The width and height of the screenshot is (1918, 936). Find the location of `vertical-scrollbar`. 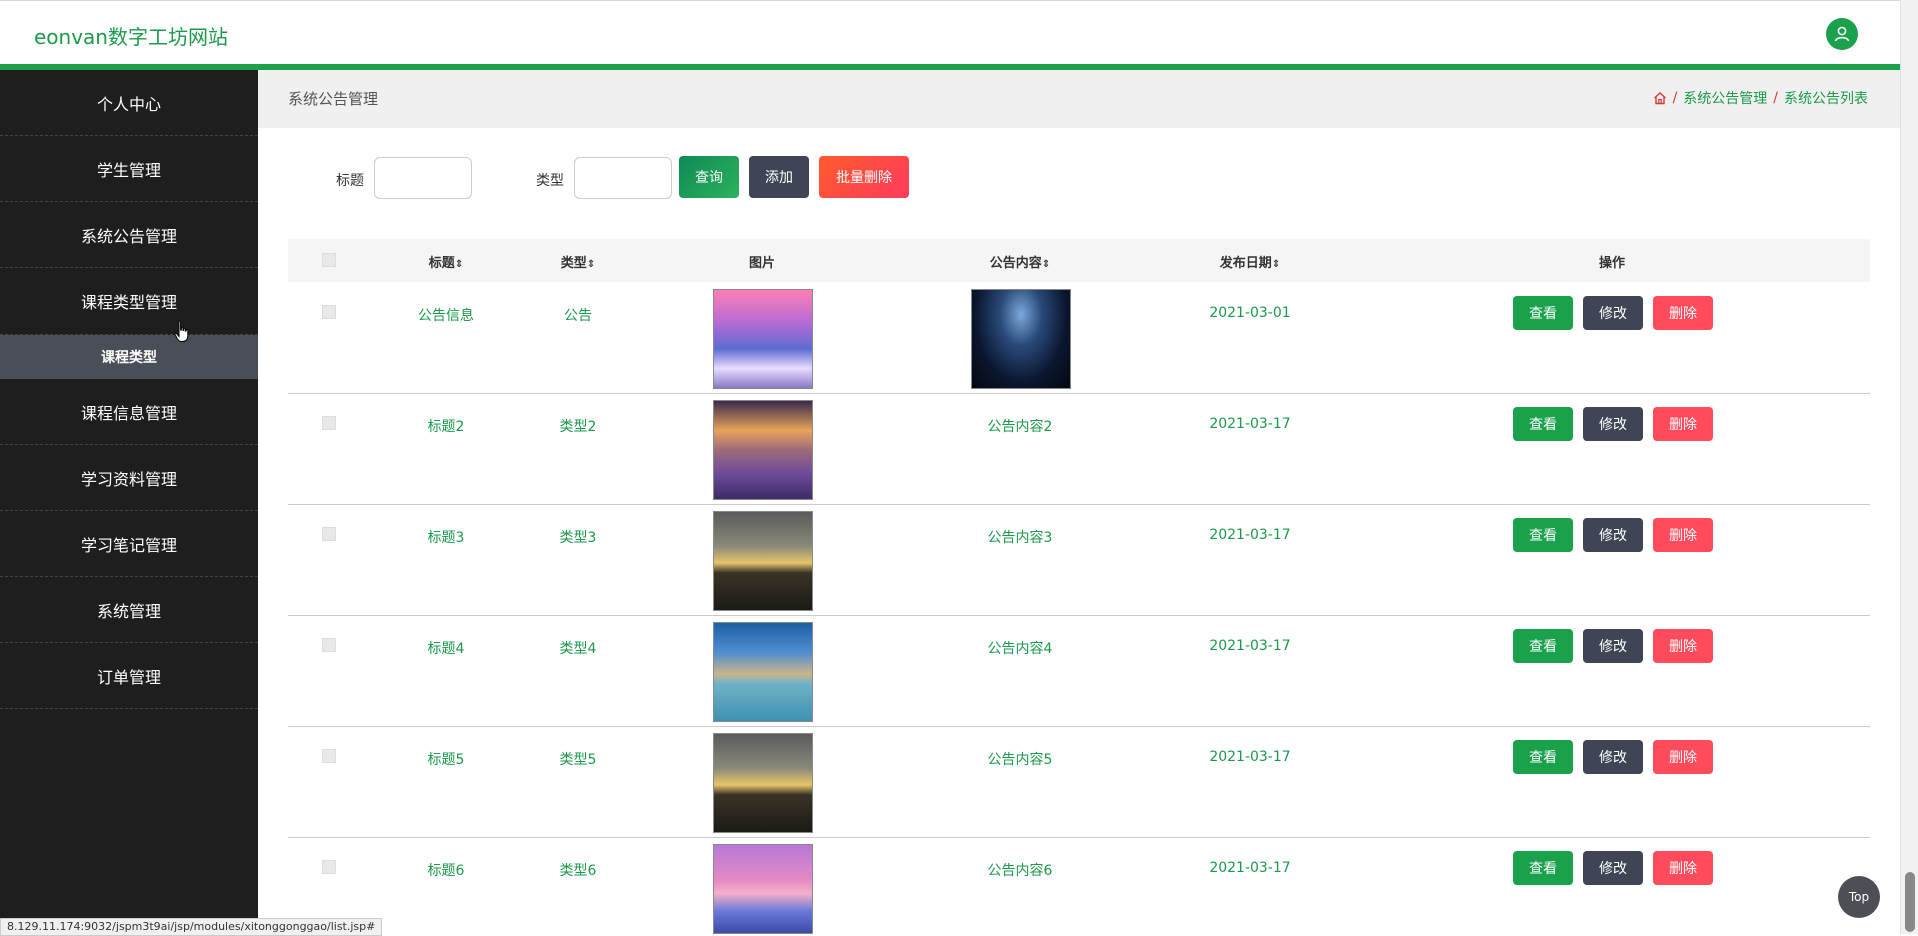

vertical-scrollbar is located at coordinates (1909, 467).